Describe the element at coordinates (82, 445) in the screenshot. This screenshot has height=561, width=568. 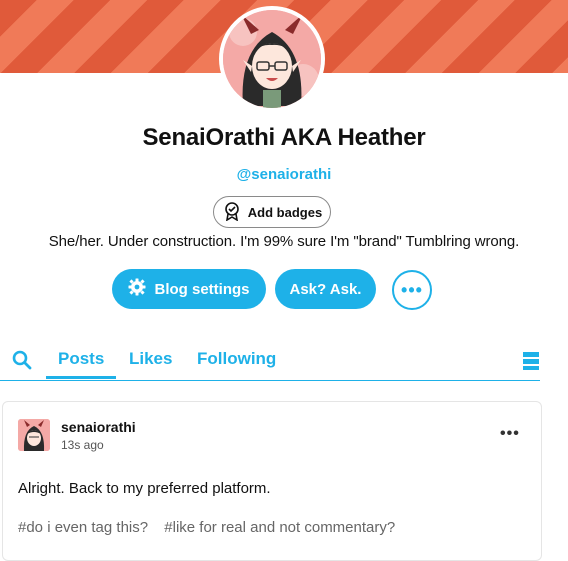
I see `post-timestamp: 13s ago` at that location.